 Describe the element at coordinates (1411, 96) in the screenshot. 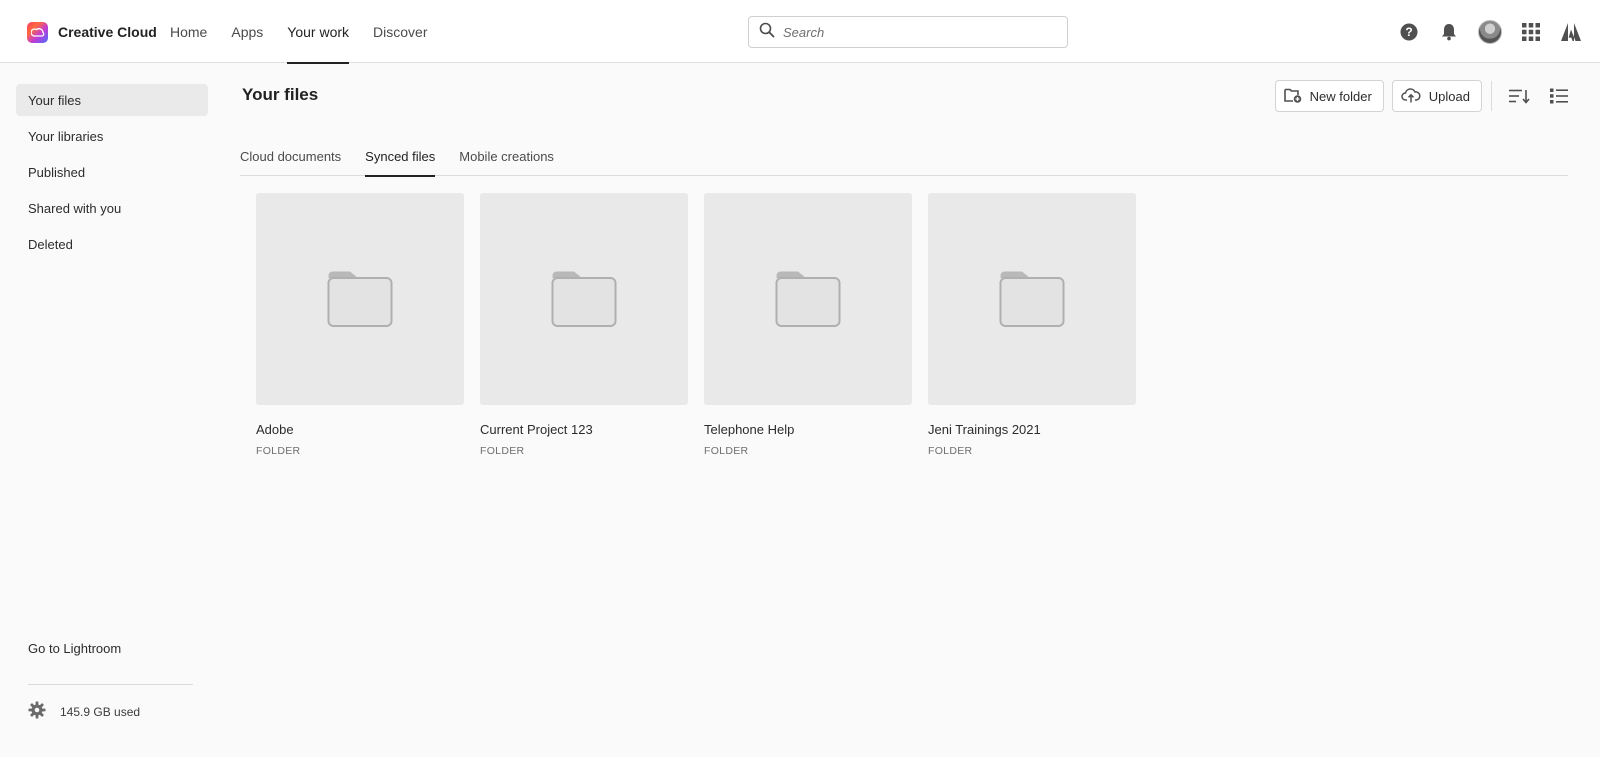

I see `cloud-upload-icon` at that location.